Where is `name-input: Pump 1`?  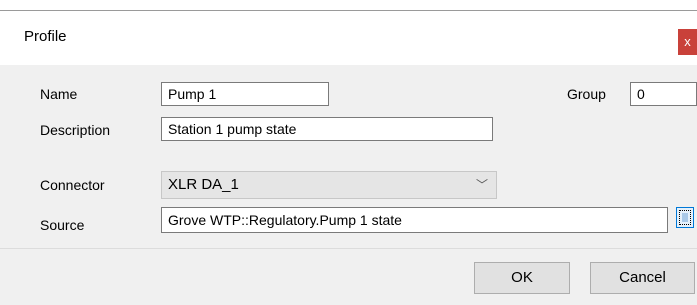 name-input: Pump 1 is located at coordinates (245, 94).